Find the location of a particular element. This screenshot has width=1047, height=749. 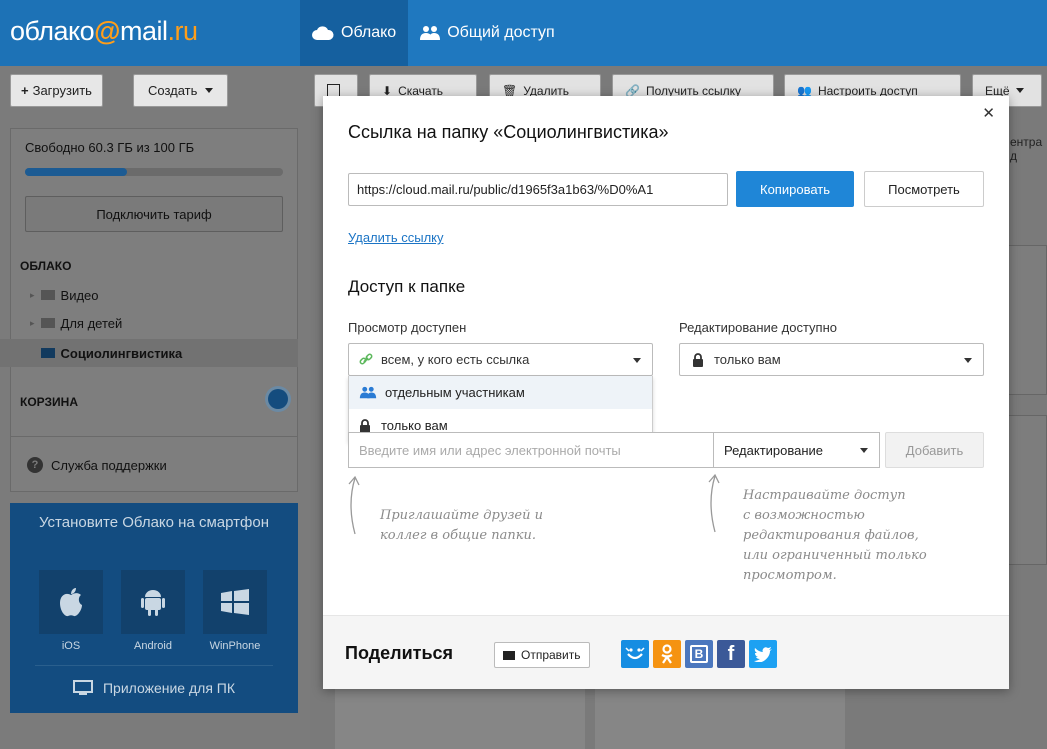

invite-permission-select: Редактирование is located at coordinates (796, 450).